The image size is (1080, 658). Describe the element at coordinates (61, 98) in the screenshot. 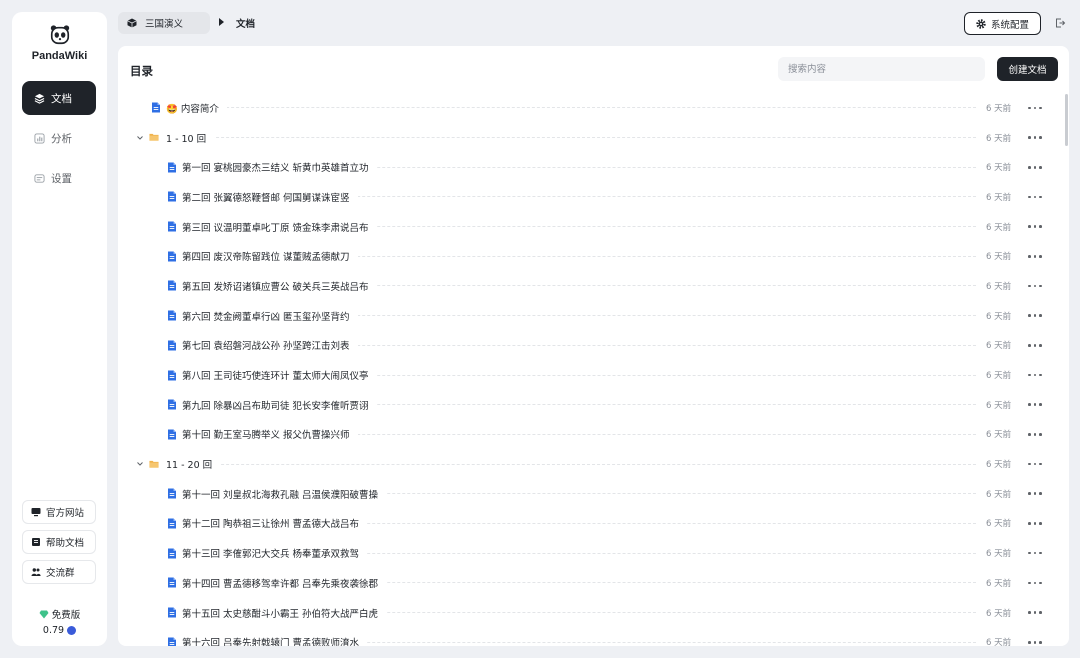

I see `nav-item-label: 文档` at that location.